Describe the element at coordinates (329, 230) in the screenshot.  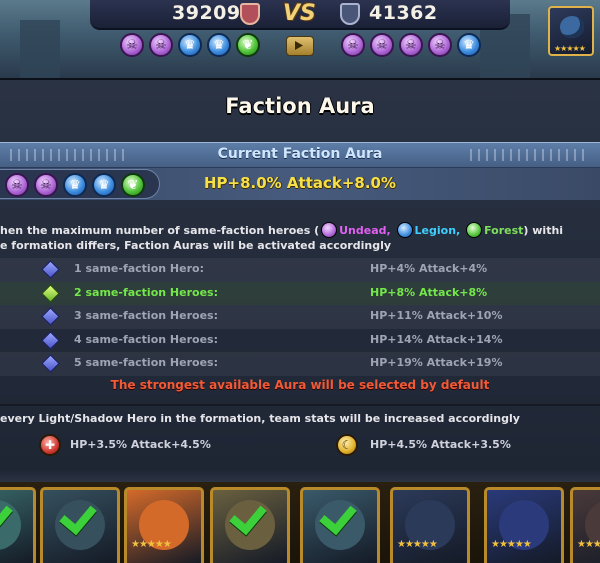
I see `undead-faction-icon` at that location.